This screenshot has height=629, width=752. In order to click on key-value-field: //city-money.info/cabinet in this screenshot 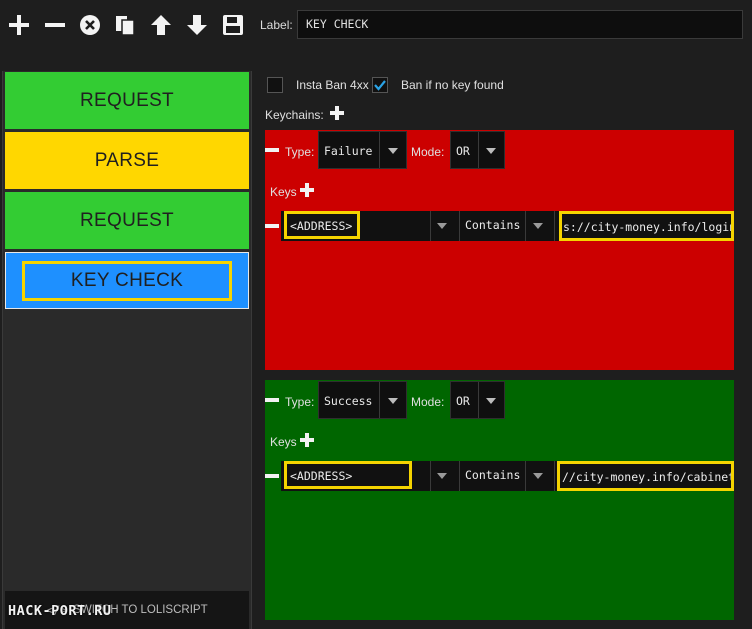, I will do `click(645, 476)`.